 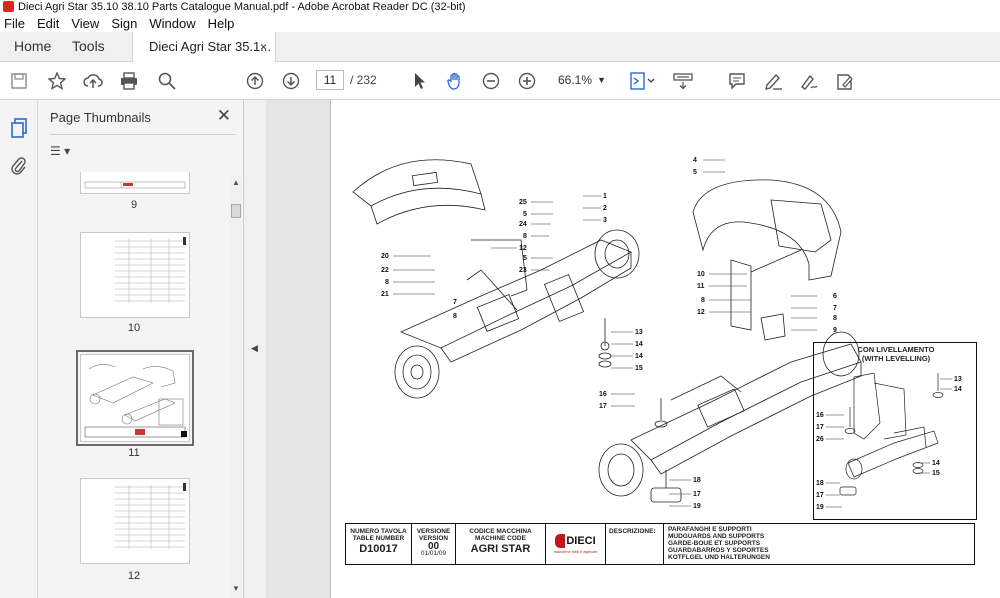 What do you see at coordinates (32, 46) in the screenshot?
I see `tab-home: Home` at bounding box center [32, 46].